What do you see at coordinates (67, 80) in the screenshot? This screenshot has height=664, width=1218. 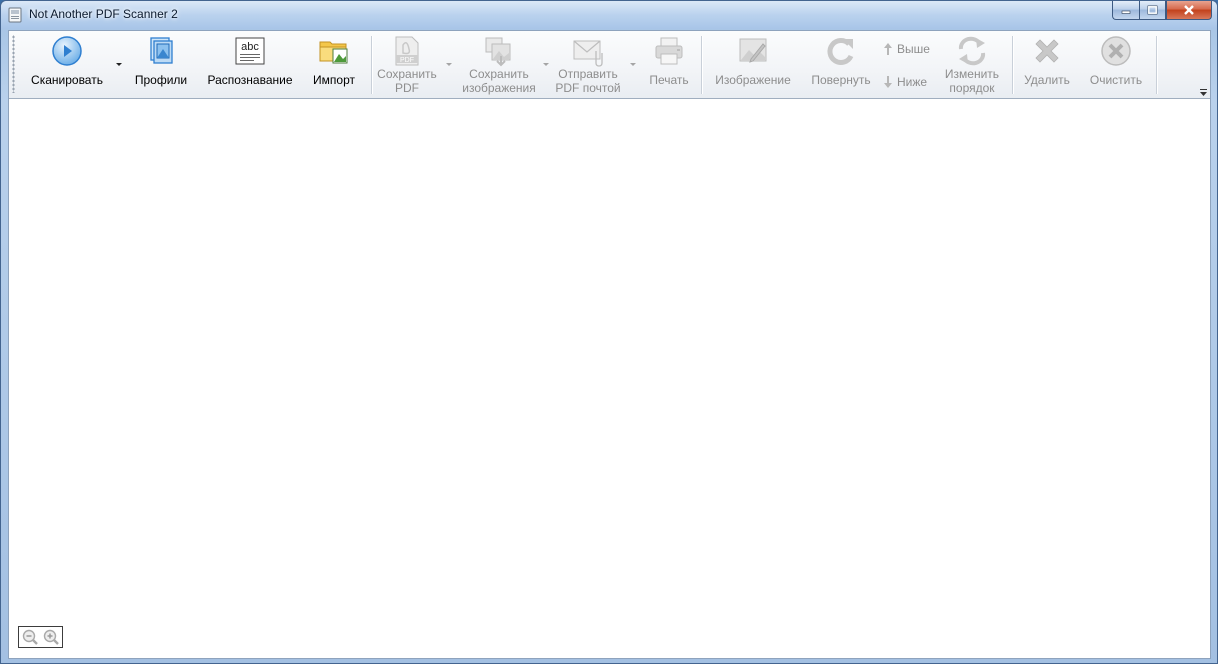 I see `scan-label: Сканировать` at bounding box center [67, 80].